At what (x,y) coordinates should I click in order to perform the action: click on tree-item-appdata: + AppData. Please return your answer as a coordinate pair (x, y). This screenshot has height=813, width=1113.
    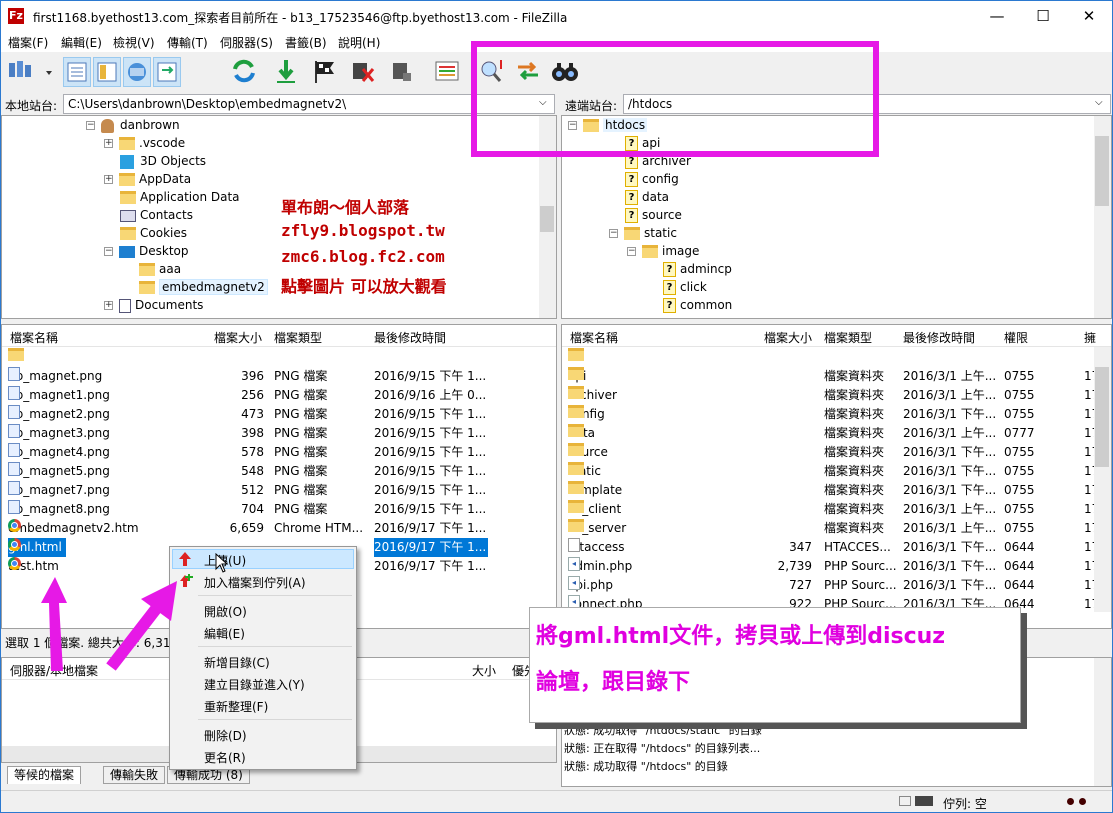
    Looking at the image, I should click on (147, 179).